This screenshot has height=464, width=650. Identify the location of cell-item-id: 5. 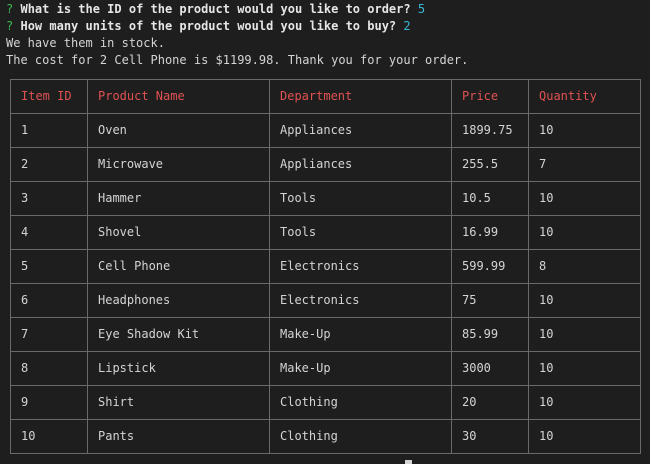
(49, 266).